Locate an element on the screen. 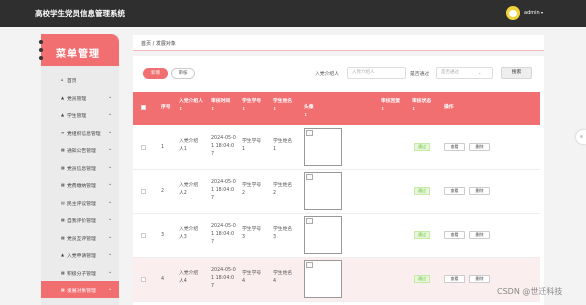 The width and height of the screenshot is (586, 305). breadcrumb-text: 首页 / 发展对象 is located at coordinates (158, 44).